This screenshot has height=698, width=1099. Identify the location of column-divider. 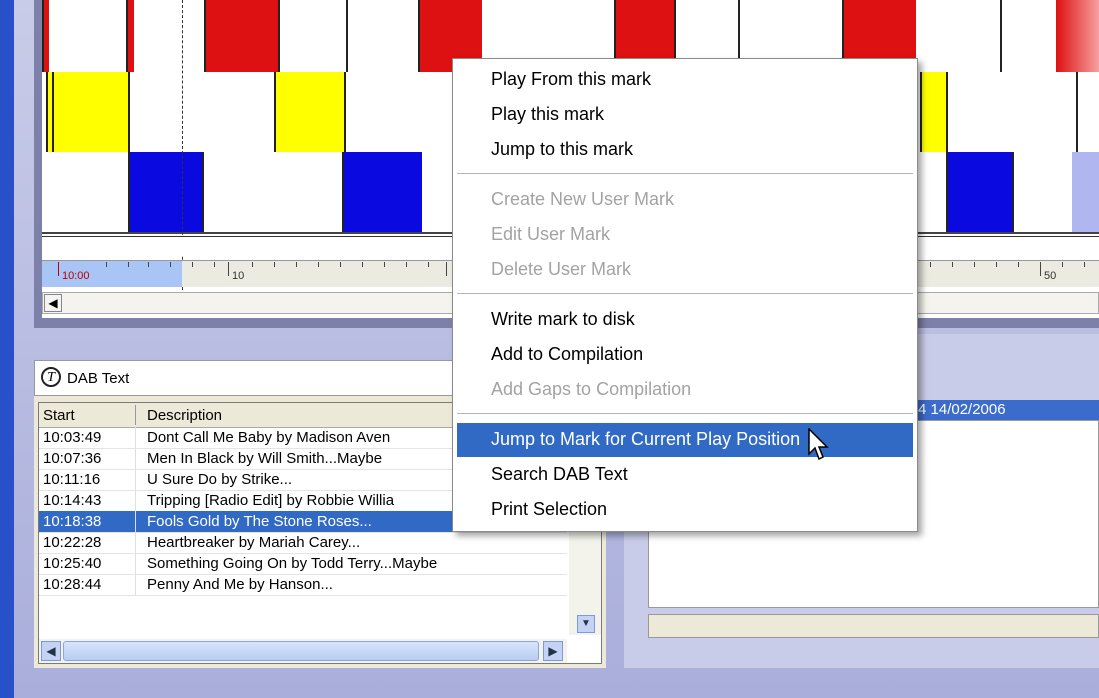
(135, 415).